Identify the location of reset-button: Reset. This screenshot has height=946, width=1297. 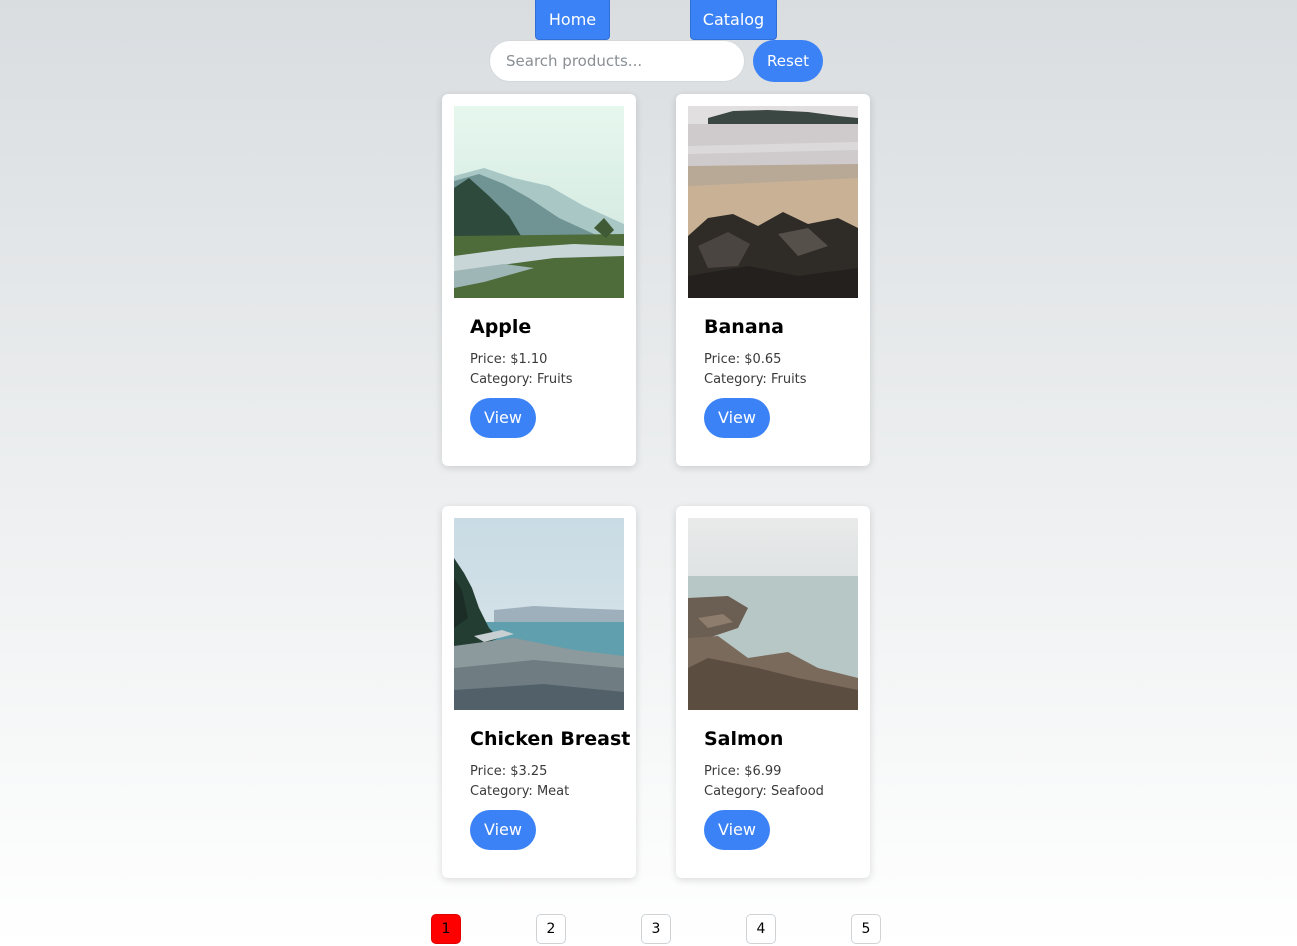
(788, 61).